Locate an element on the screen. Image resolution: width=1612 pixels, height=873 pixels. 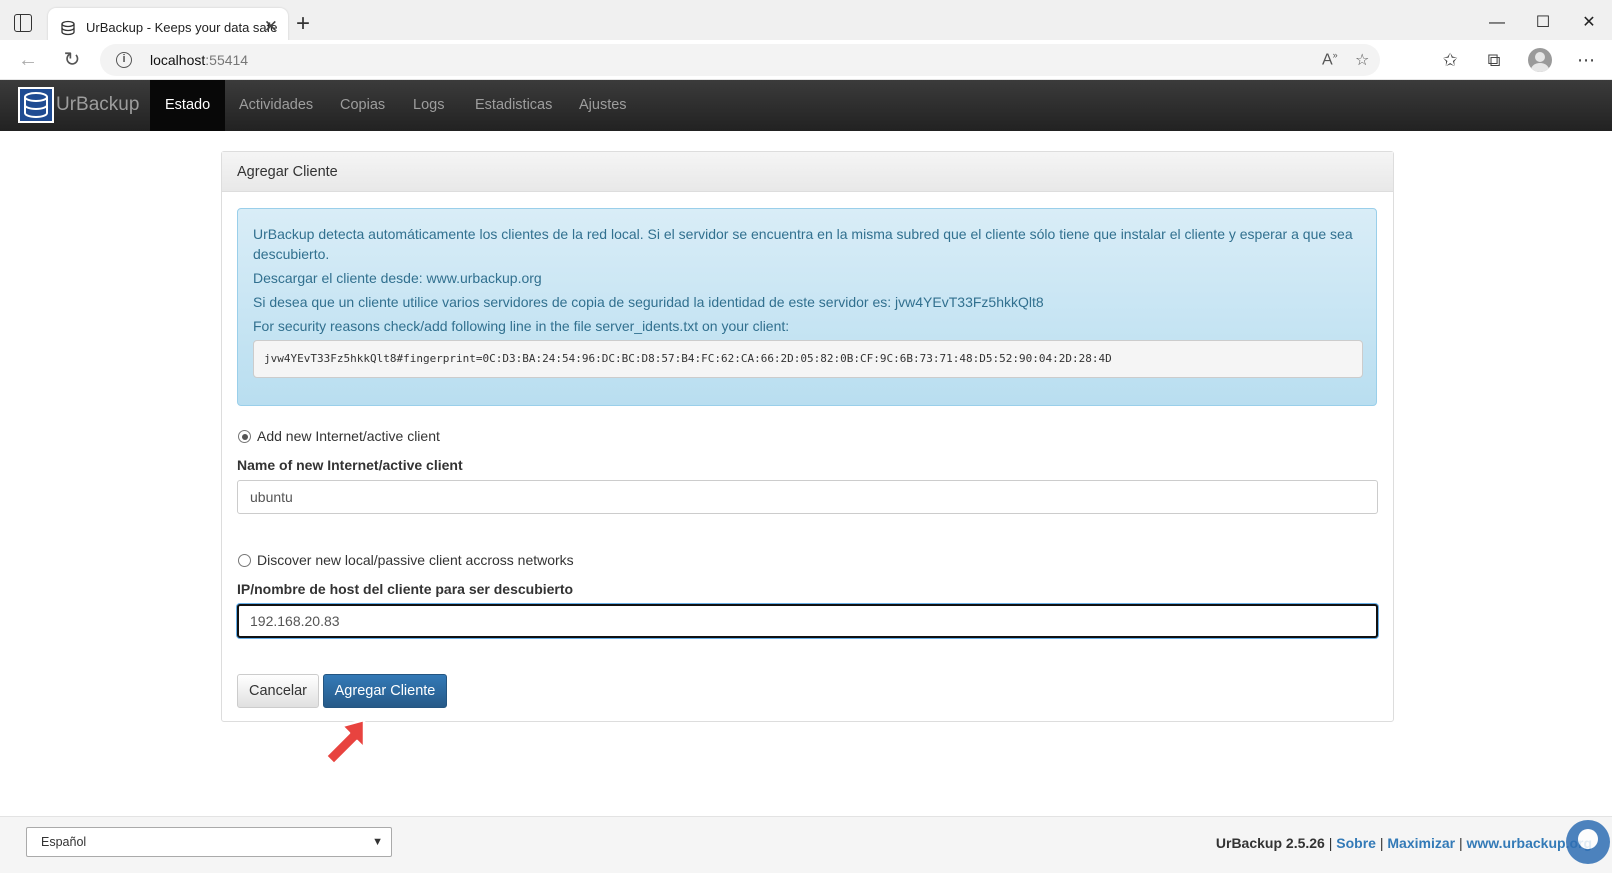
favorites-icon: ✩ is located at coordinates (1450, 60).